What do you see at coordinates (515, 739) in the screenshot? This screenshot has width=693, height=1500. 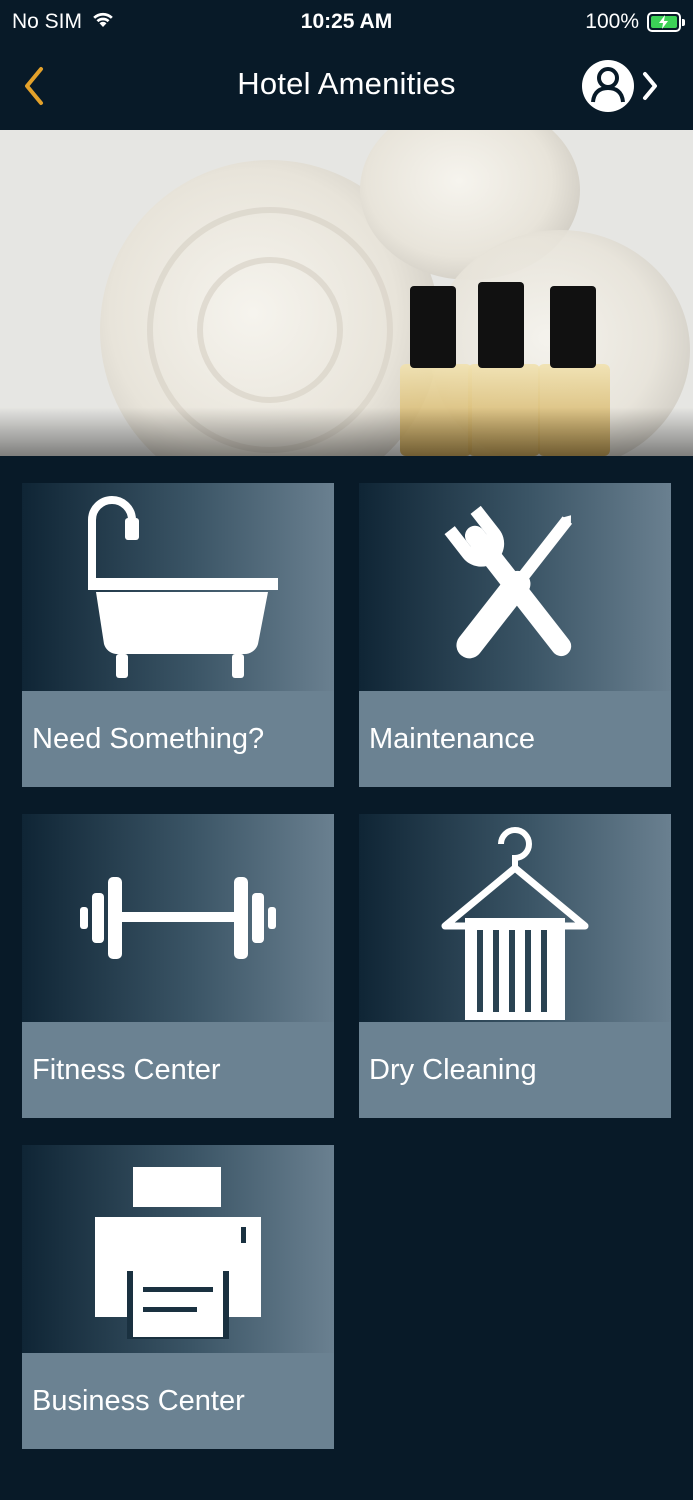 I see `tile-label: Maintenance` at bounding box center [515, 739].